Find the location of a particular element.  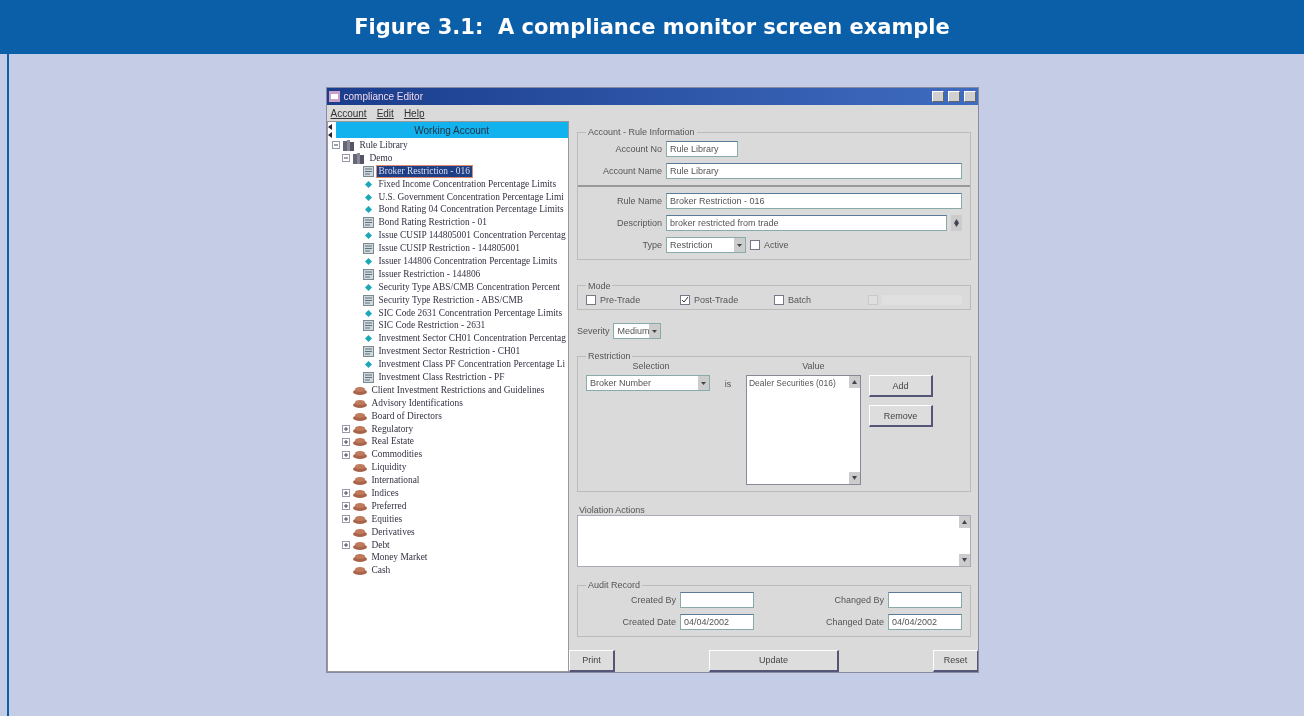

field-label: Description is located at coordinates (638, 223).